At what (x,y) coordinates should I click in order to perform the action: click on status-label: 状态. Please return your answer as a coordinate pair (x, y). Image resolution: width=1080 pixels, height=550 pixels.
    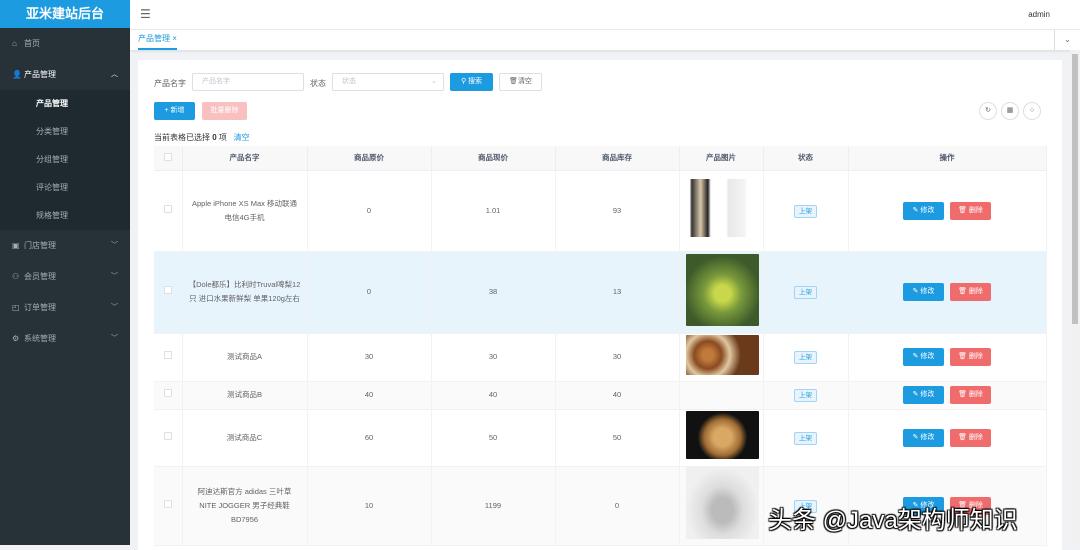
    Looking at the image, I should click on (318, 83).